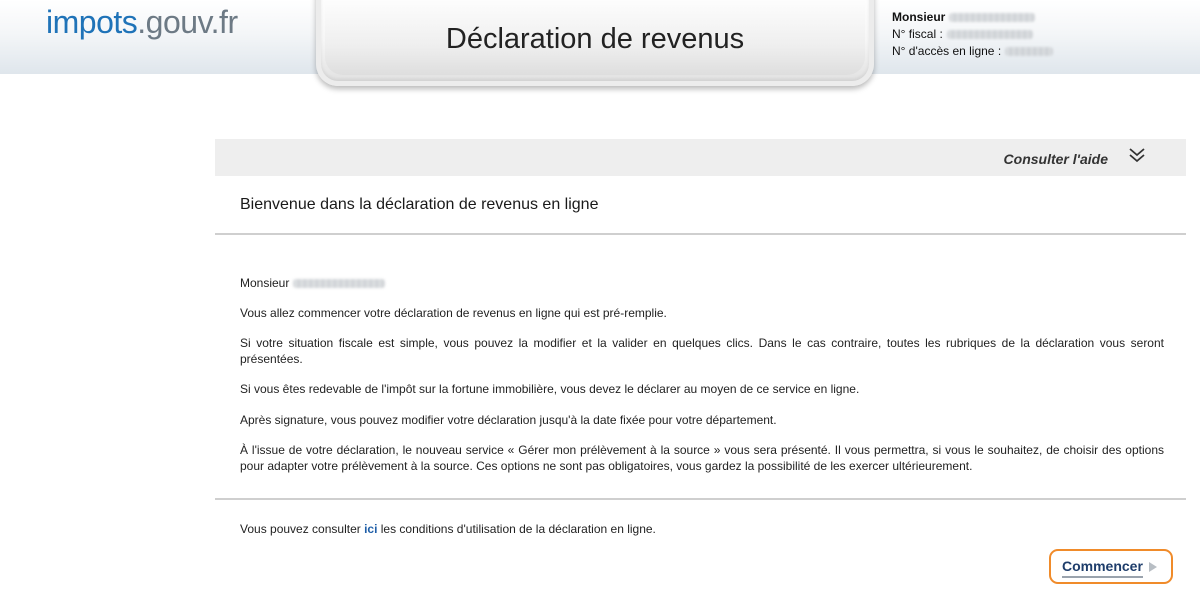 This screenshot has width=1200, height=615. I want to click on redacted-greeting-name, so click(339, 284).